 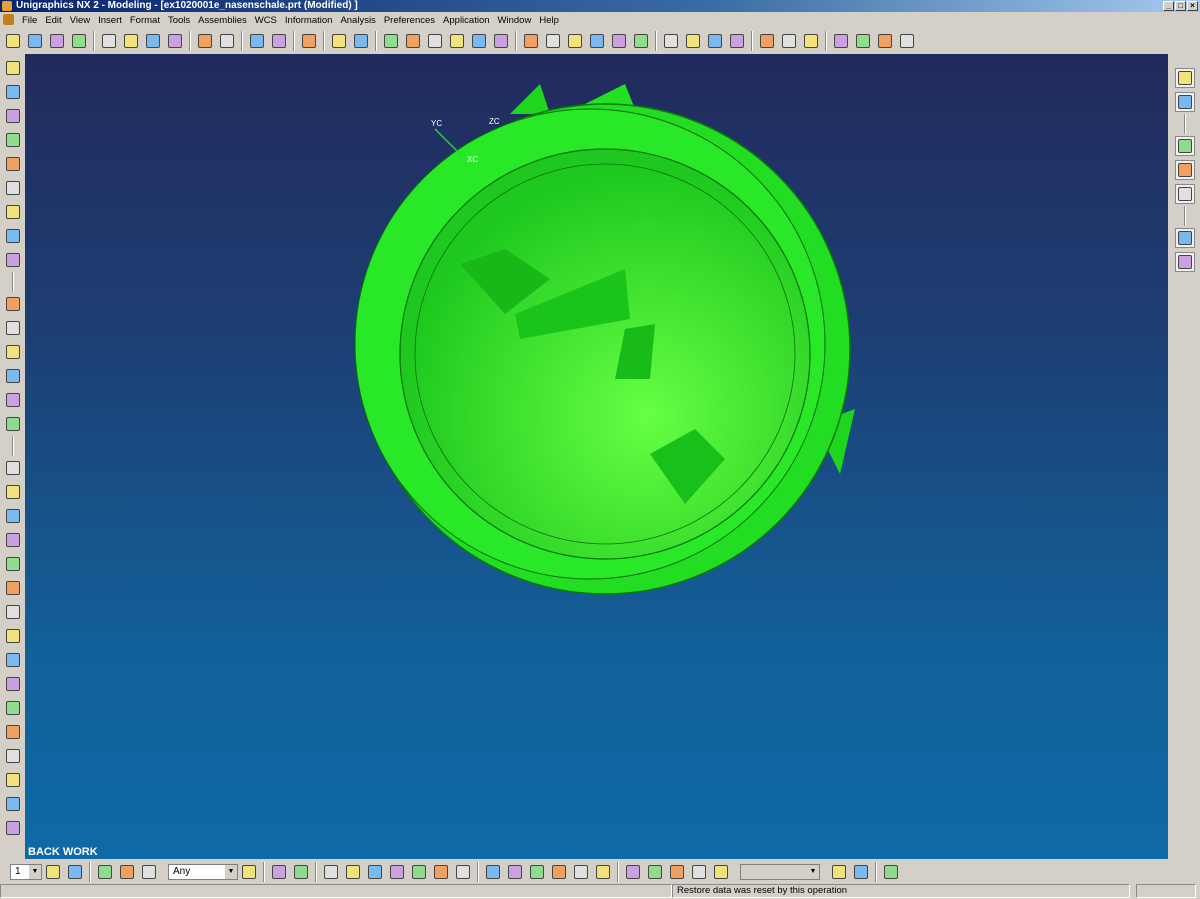 I want to click on selection-filter-select: Any ▼, so click(x=203, y=871).